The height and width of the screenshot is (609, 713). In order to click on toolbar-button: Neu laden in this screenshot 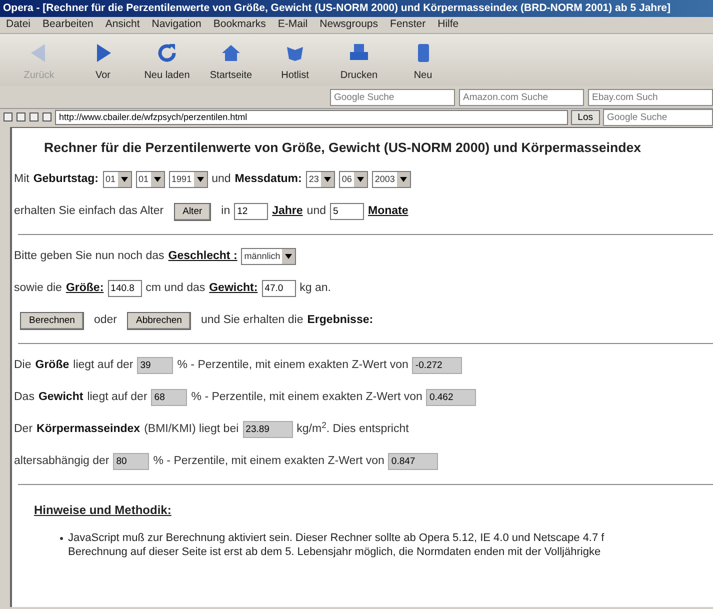, I will do `click(167, 62)`.